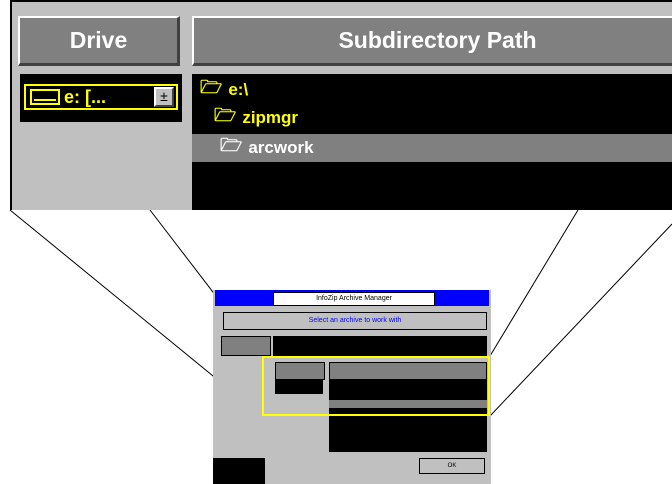 This screenshot has height=484, width=672. I want to click on thumbnail-ok-button: OK, so click(452, 466).